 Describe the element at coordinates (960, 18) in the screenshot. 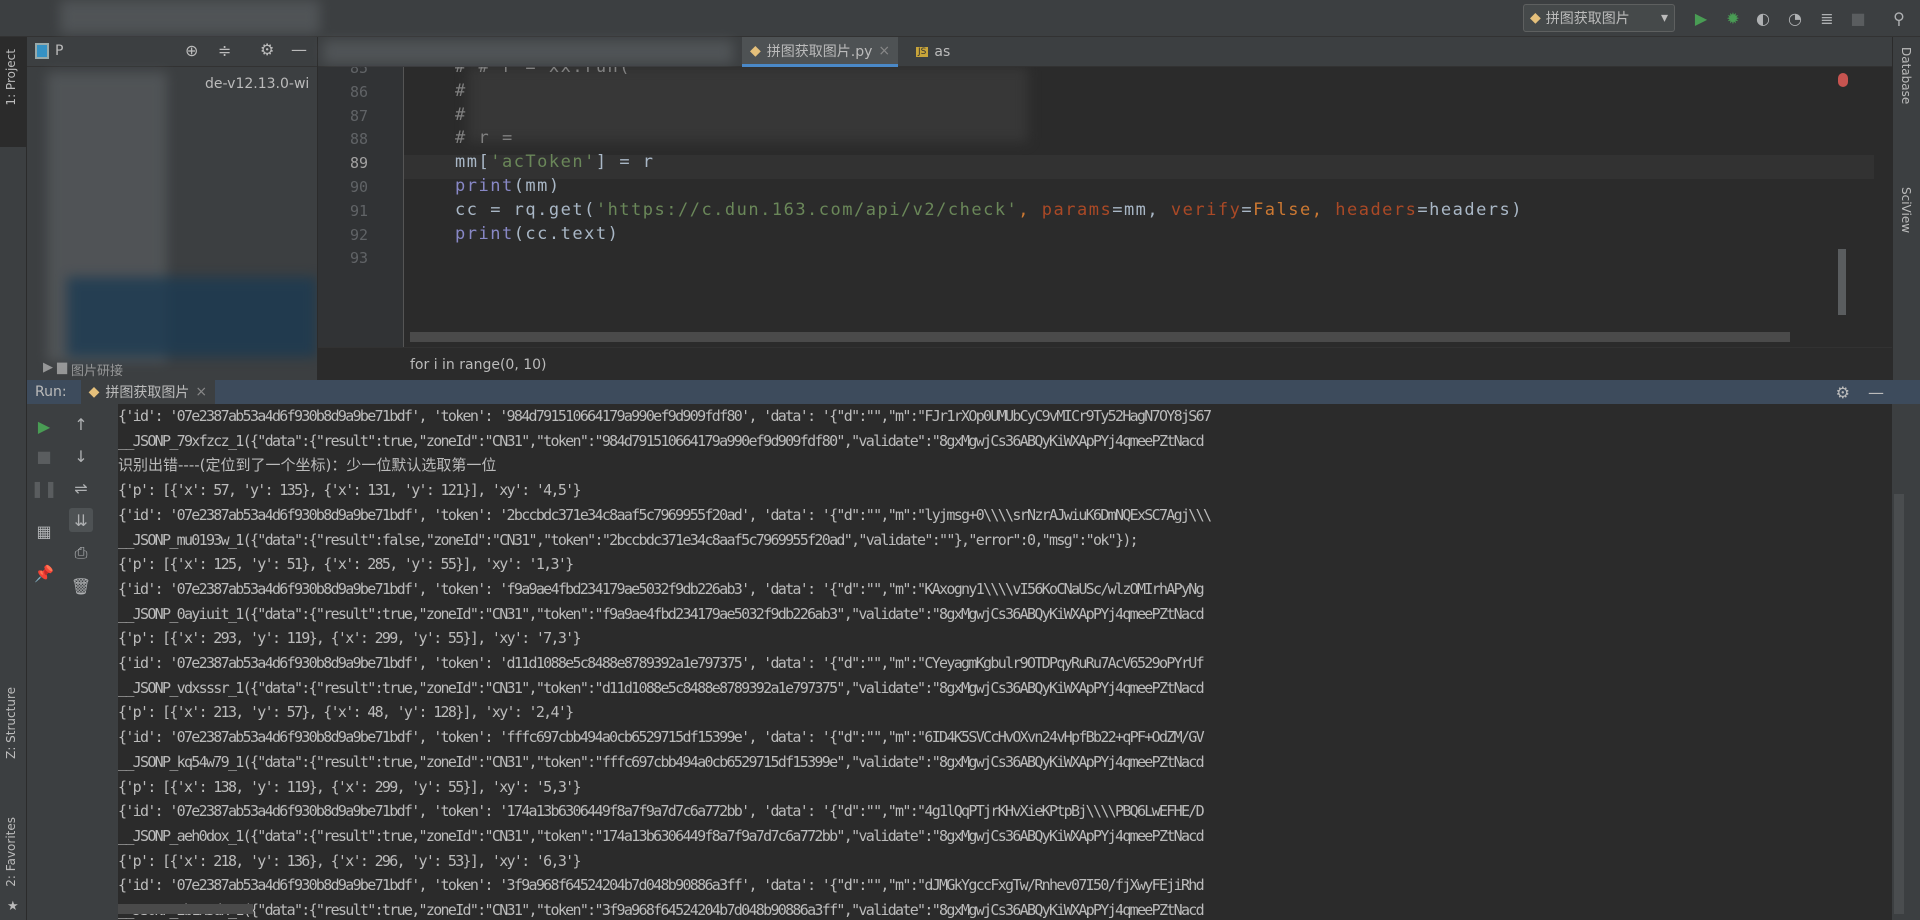

I see `main-toolbar: ◆ 拼图获取图片 ▾ ▶ ✹ ◐ ◔ ≣ ■ ⚲` at that location.